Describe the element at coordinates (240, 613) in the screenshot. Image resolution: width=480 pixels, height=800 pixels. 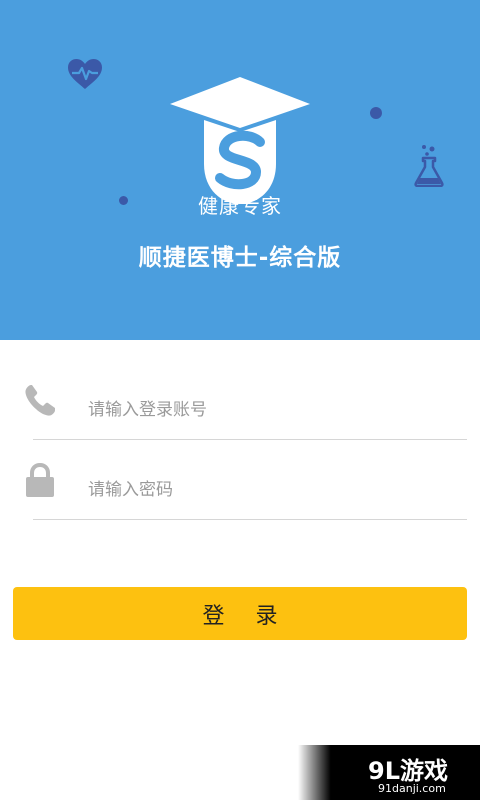
I see `login-button: 登 录` at that location.